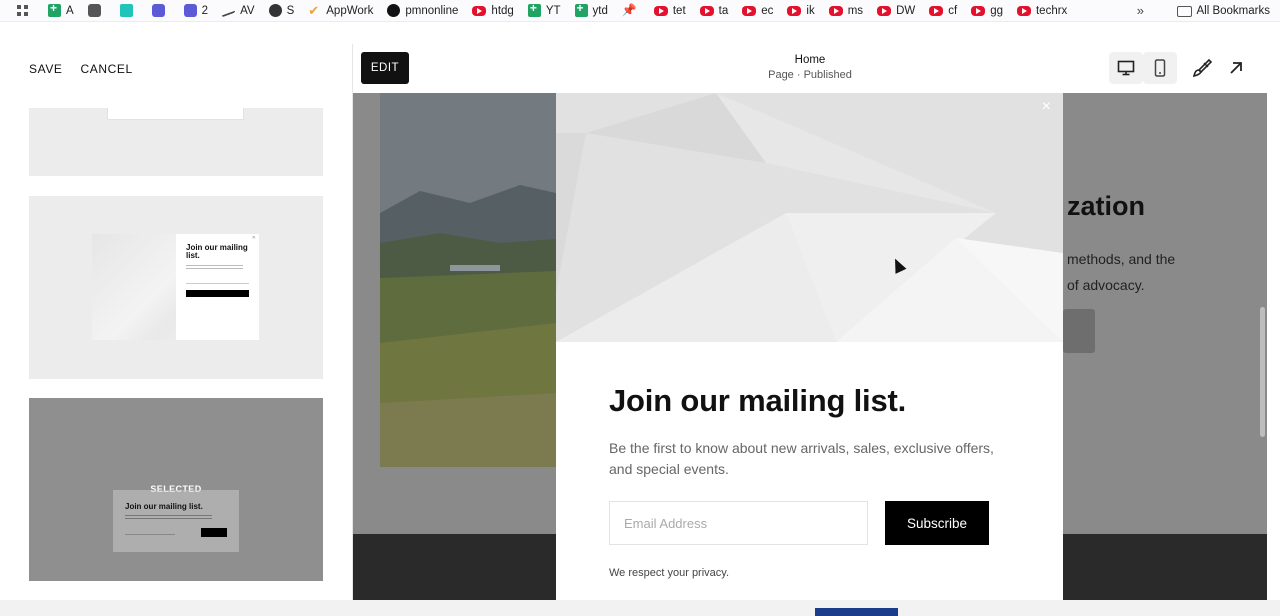  What do you see at coordinates (205, 10) in the screenshot?
I see `bookmark-label: 2` at bounding box center [205, 10].